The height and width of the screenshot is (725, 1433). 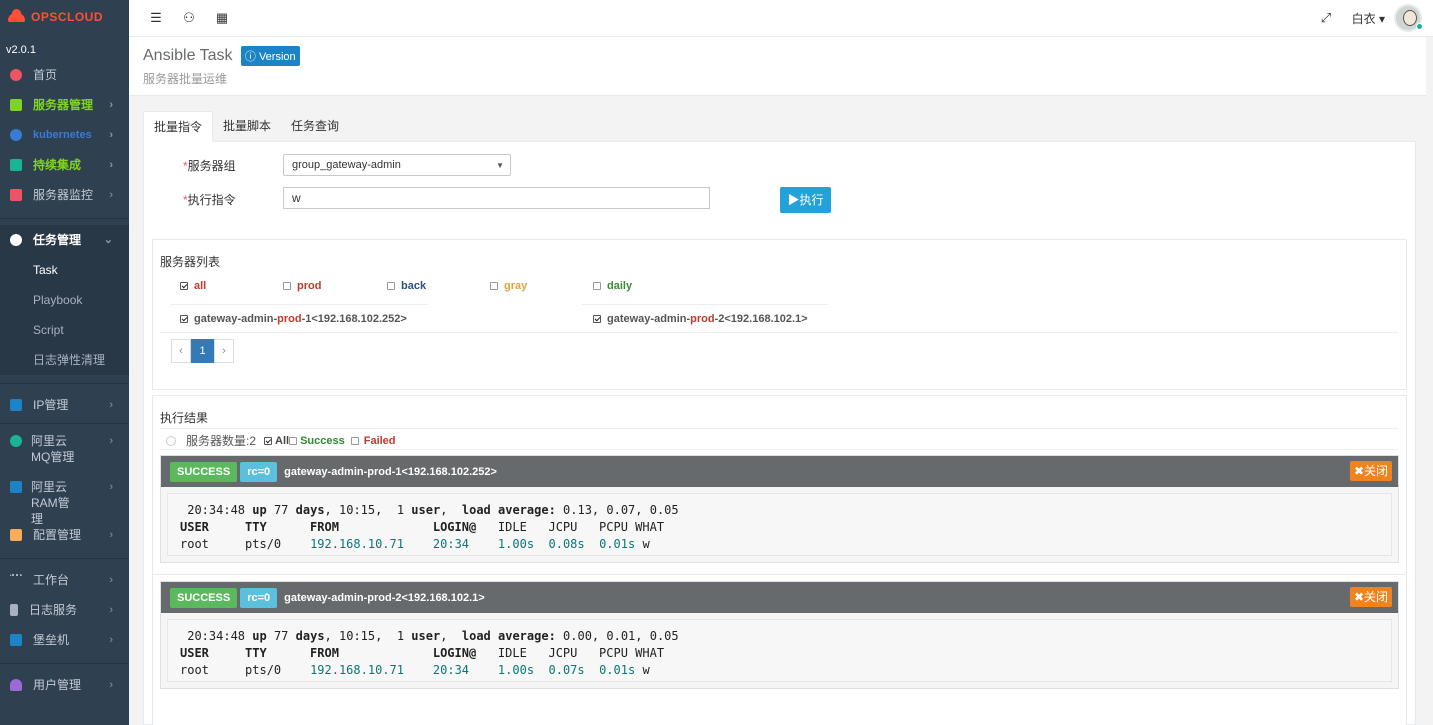 I want to click on sidebar-item-label: 日志服务, so click(x=53, y=610).